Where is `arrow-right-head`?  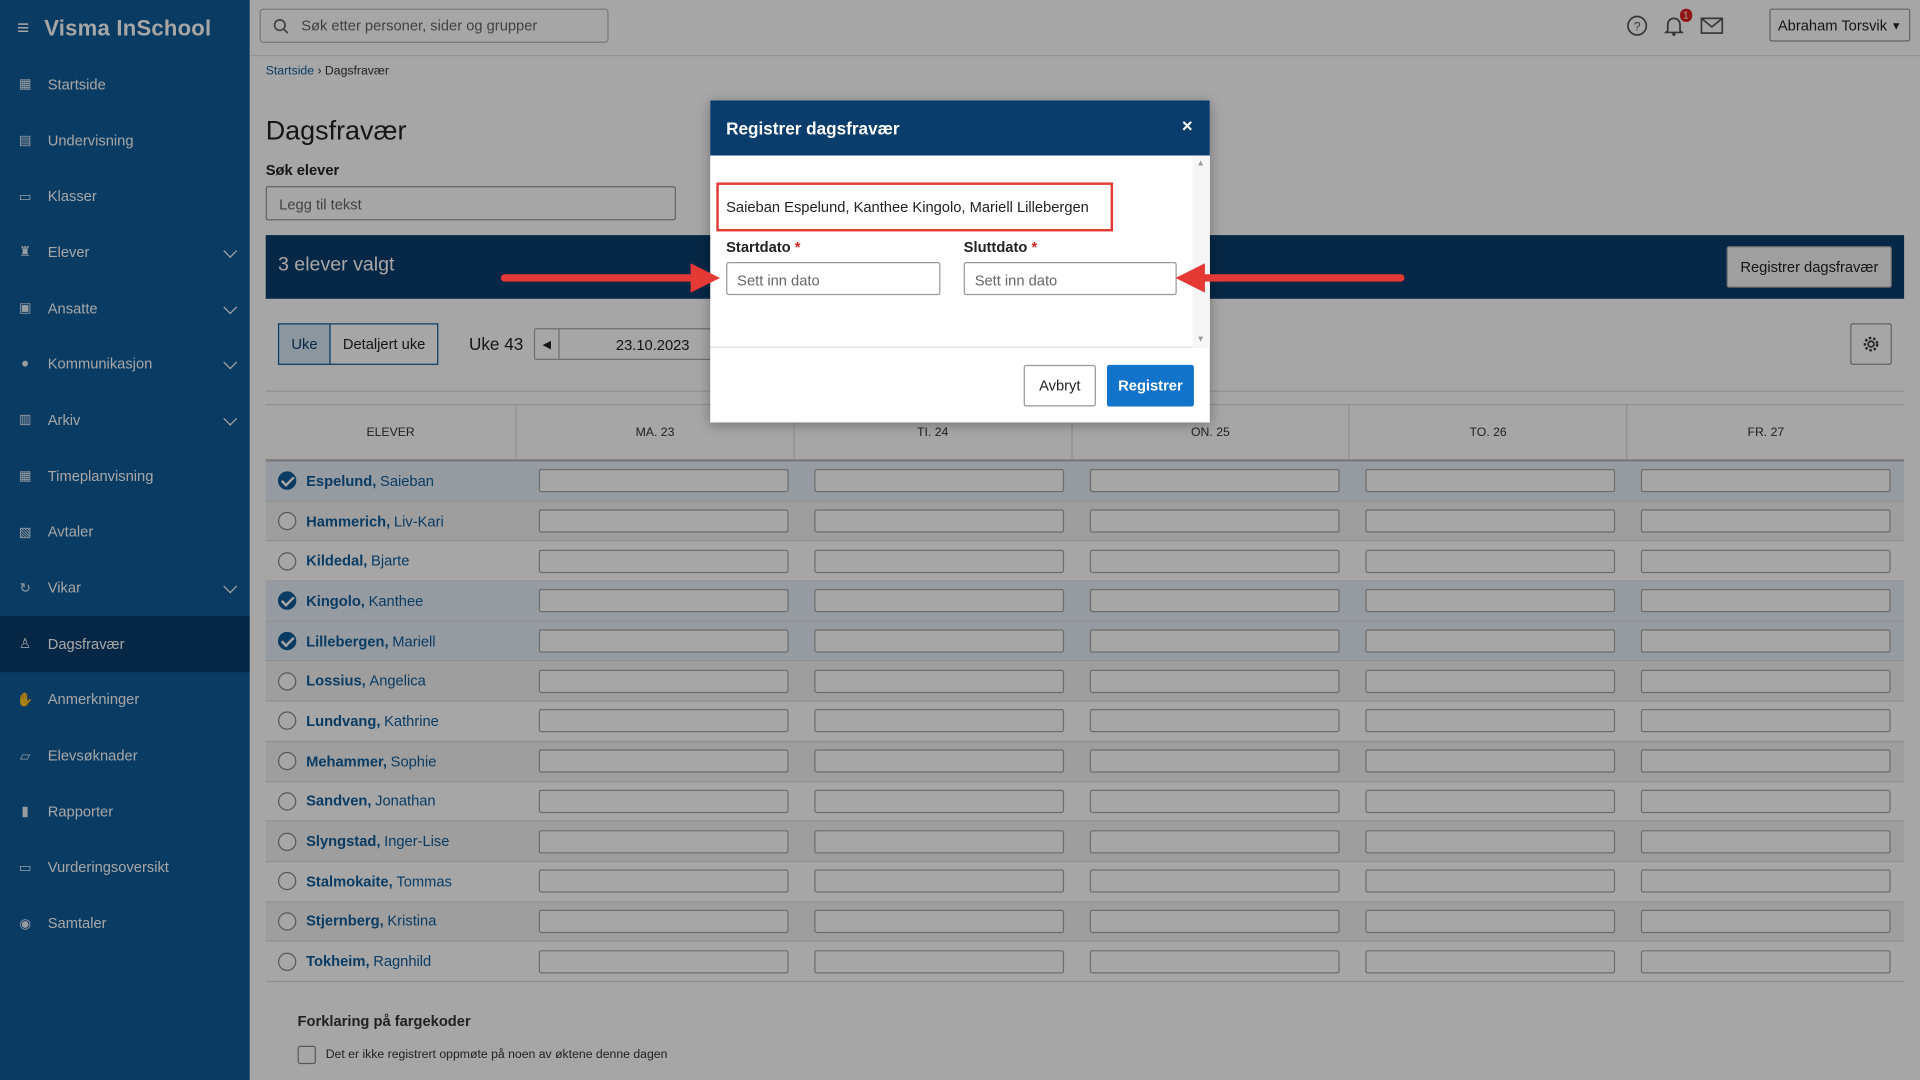 arrow-right-head is located at coordinates (1190, 278).